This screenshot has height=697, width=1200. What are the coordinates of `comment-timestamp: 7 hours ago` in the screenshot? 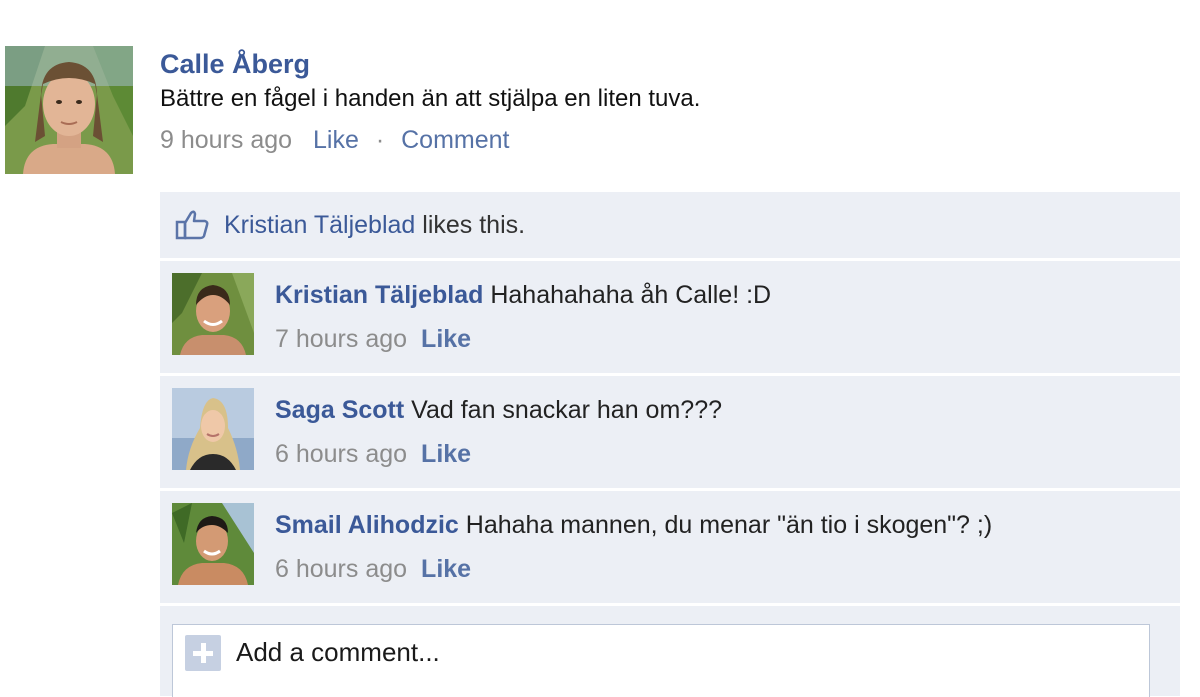 It's located at (341, 339).